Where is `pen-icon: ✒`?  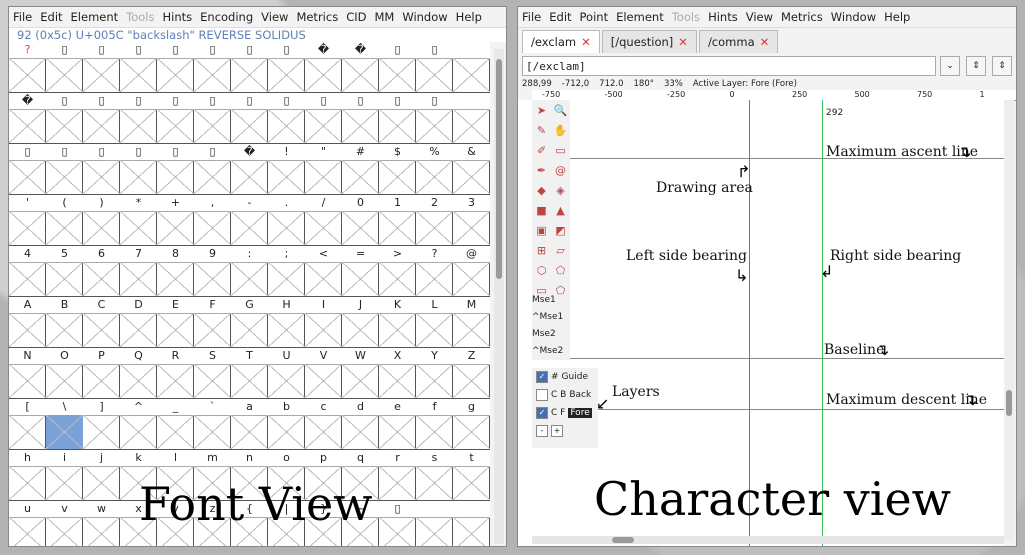
pen-icon: ✒ is located at coordinates (541, 170).